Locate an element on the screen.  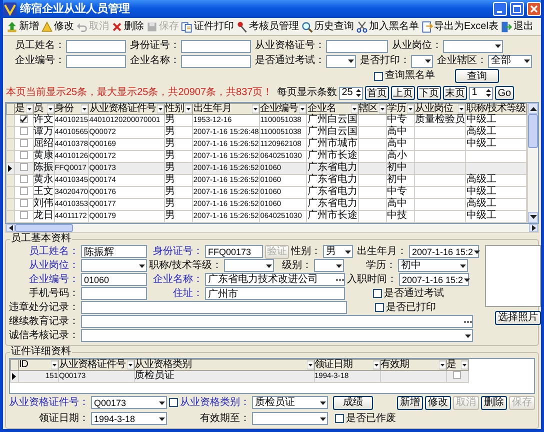
vertical-scrollbar is located at coordinates (532, 162).